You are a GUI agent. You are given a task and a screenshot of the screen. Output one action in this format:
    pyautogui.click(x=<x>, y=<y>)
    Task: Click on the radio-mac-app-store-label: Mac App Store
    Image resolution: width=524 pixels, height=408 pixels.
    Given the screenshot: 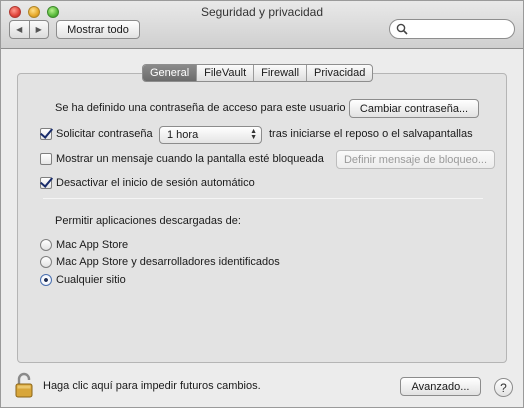 What is the action you would take?
    pyautogui.click(x=92, y=245)
    